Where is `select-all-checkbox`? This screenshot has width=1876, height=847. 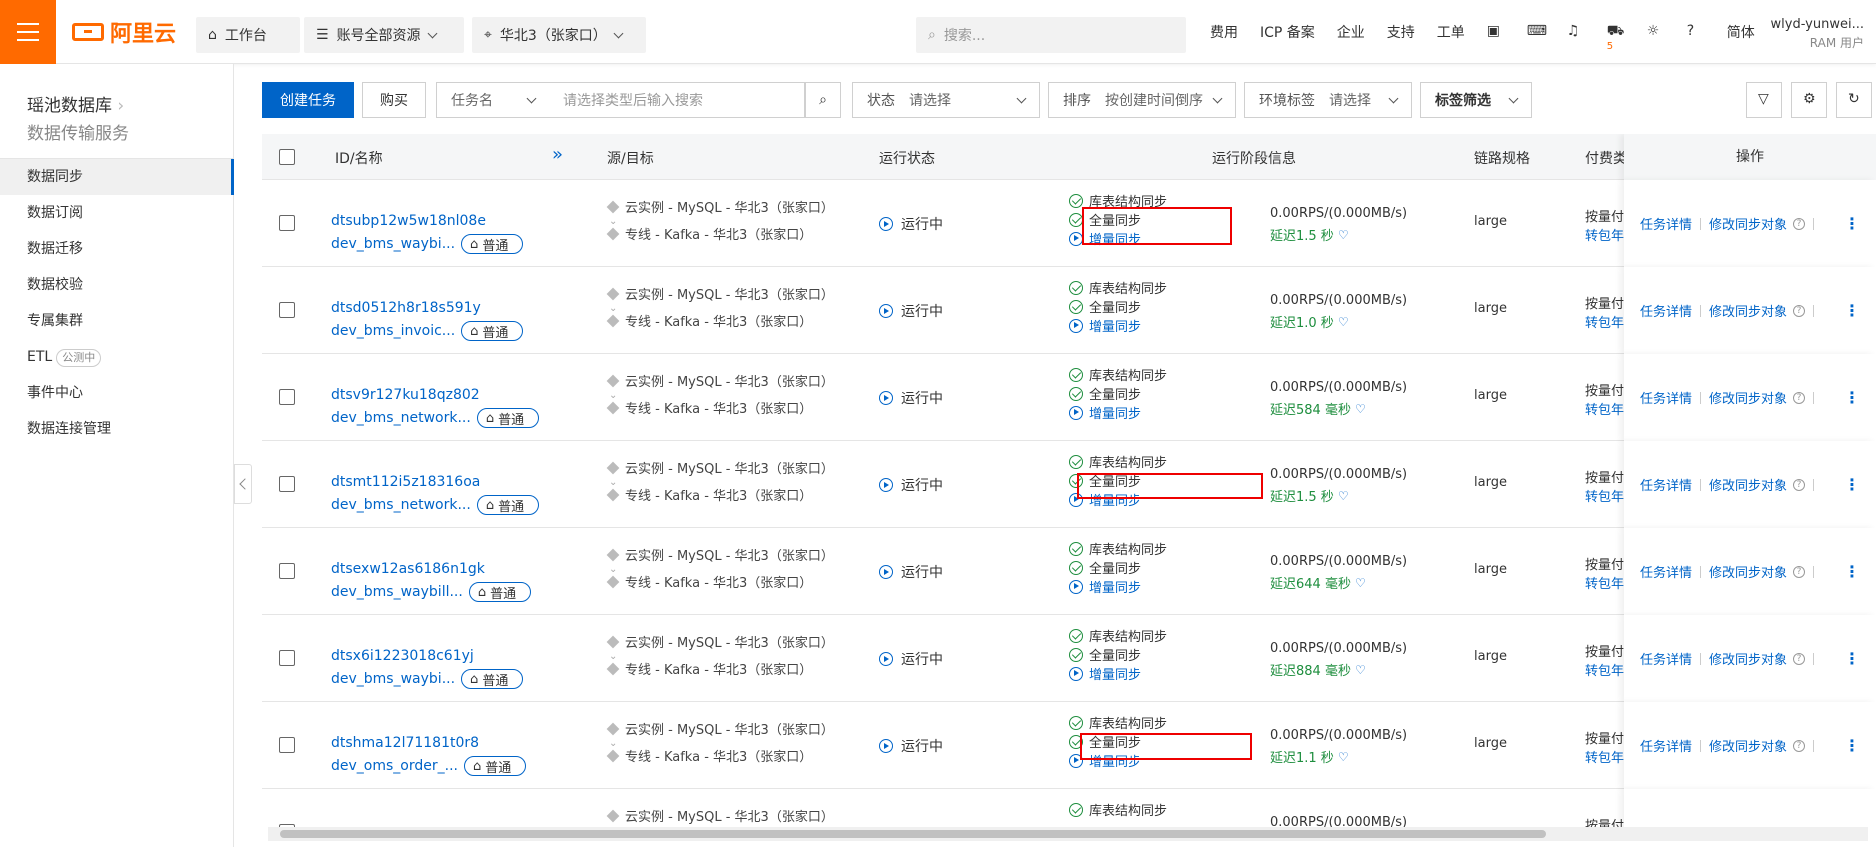
select-all-checkbox is located at coordinates (287, 157).